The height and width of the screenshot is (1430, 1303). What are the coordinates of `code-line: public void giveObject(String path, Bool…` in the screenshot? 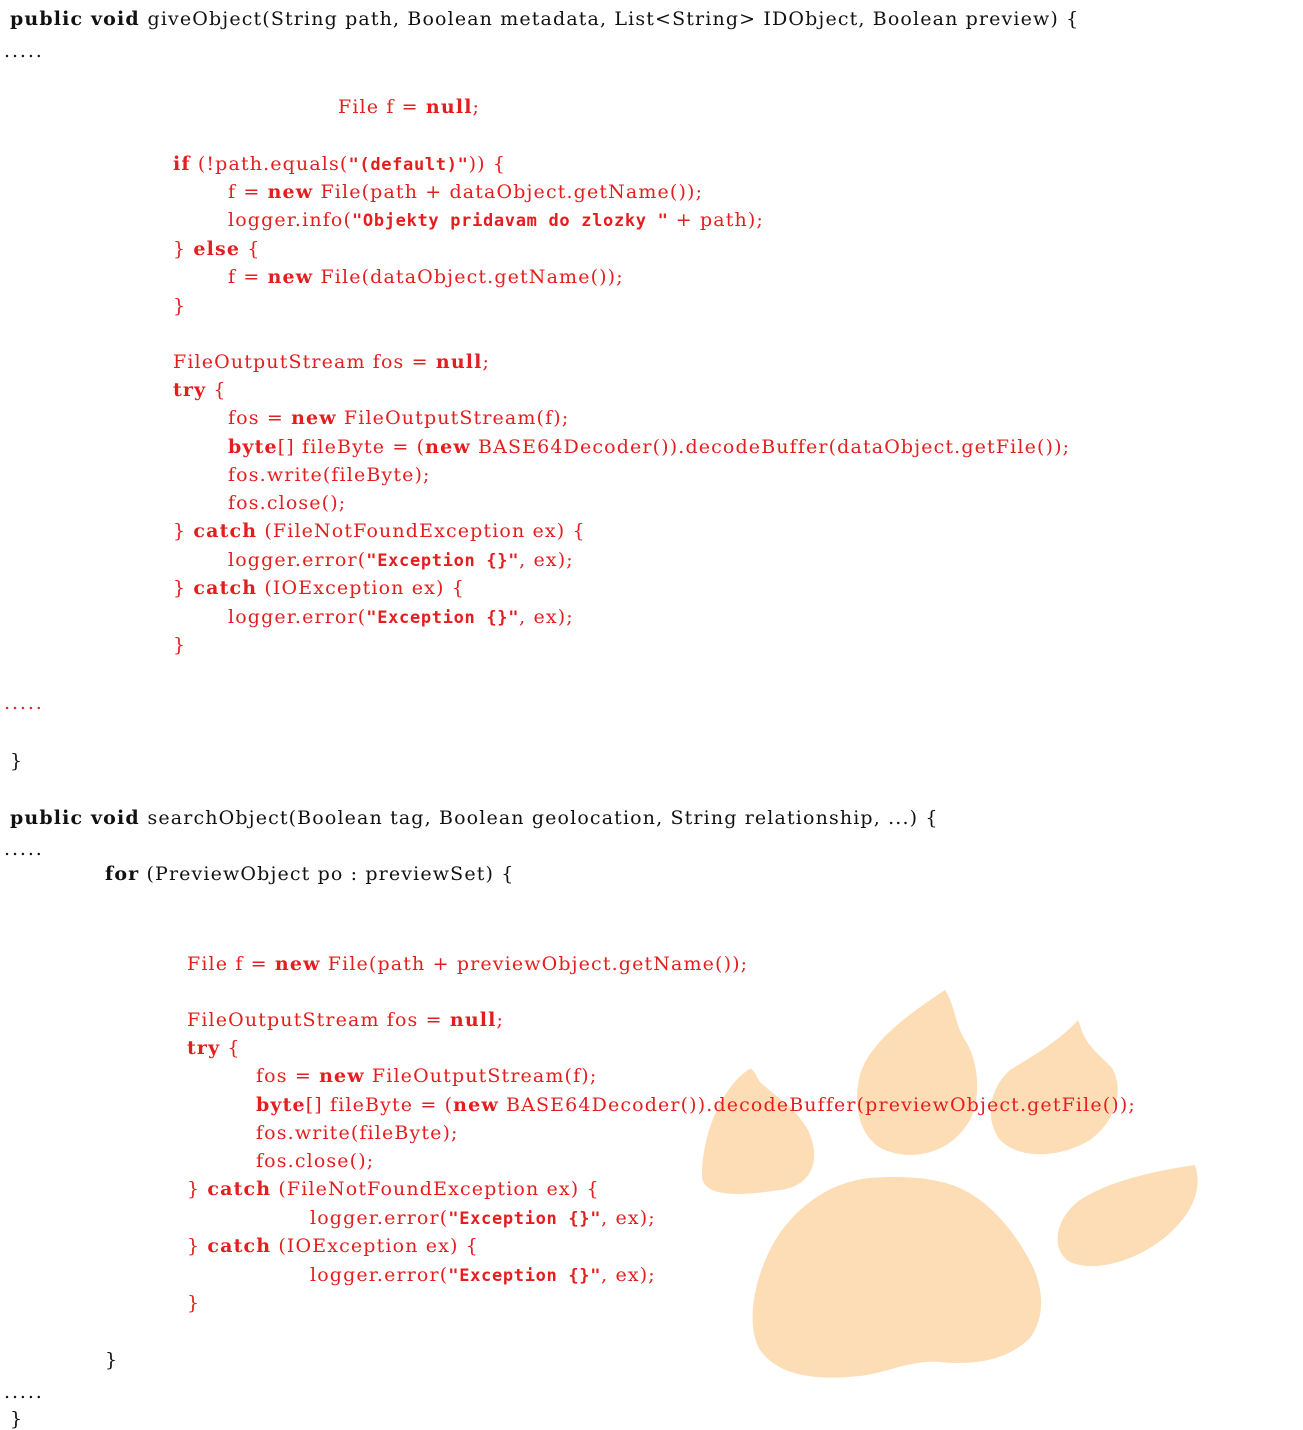 It's located at (544, 19).